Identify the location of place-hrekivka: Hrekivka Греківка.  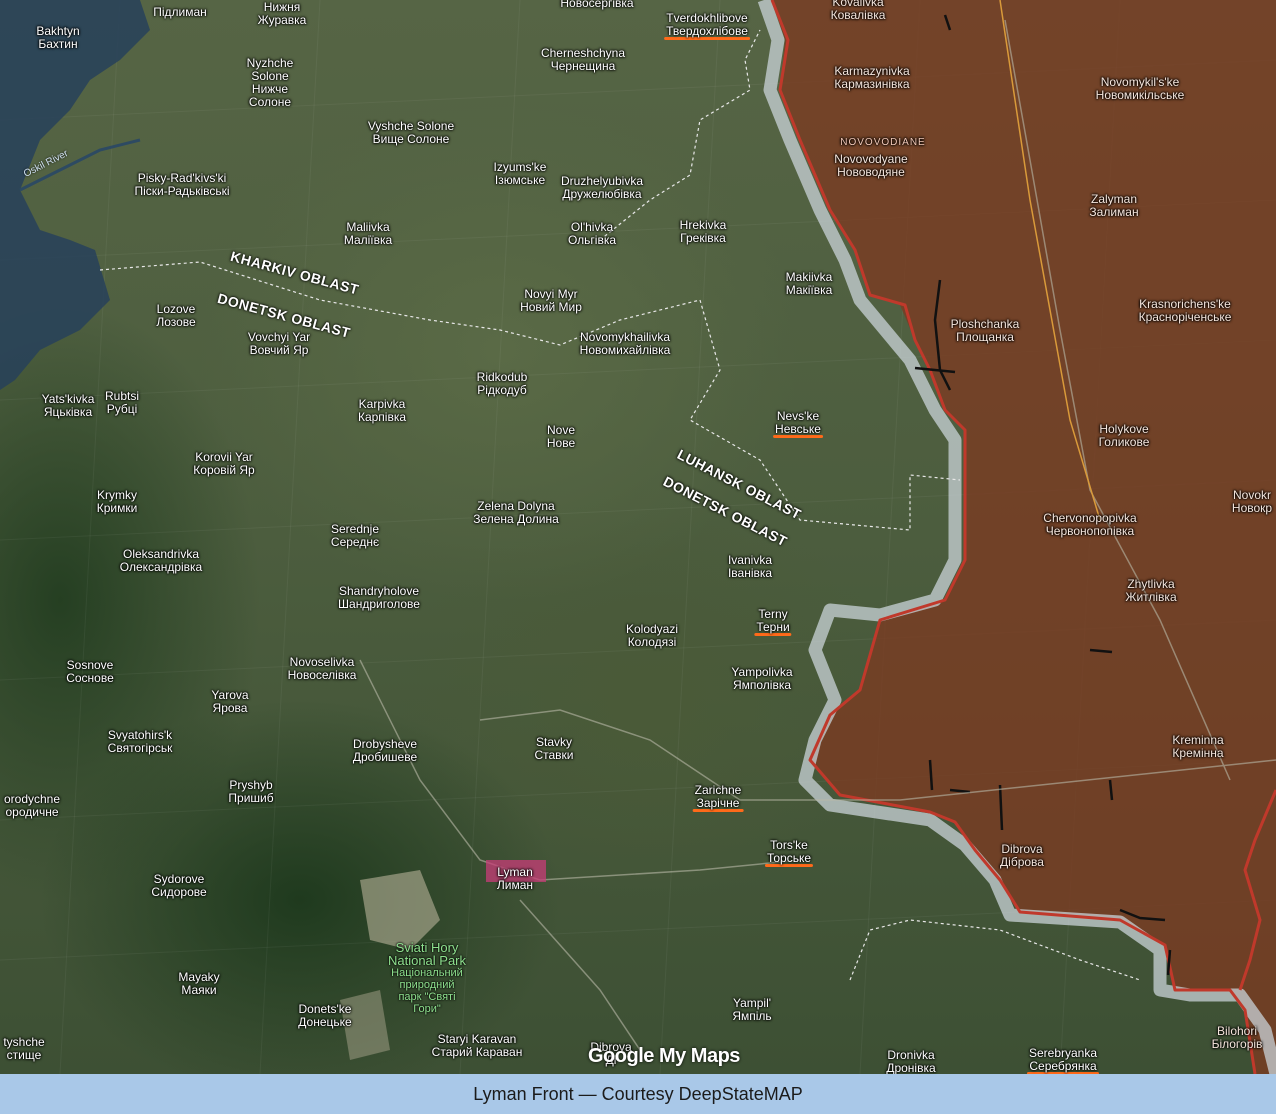
(703, 232).